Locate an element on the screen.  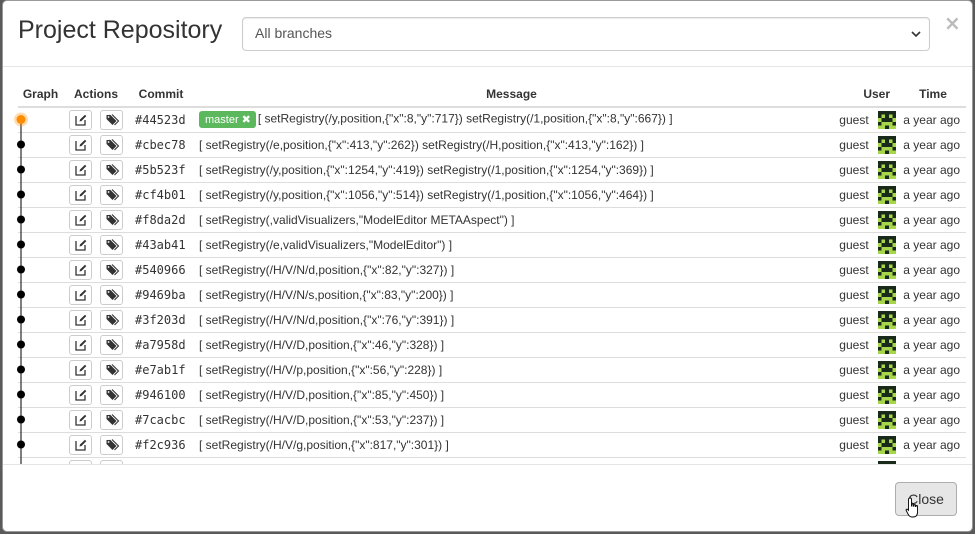
close-icon: × is located at coordinates (952, 23).